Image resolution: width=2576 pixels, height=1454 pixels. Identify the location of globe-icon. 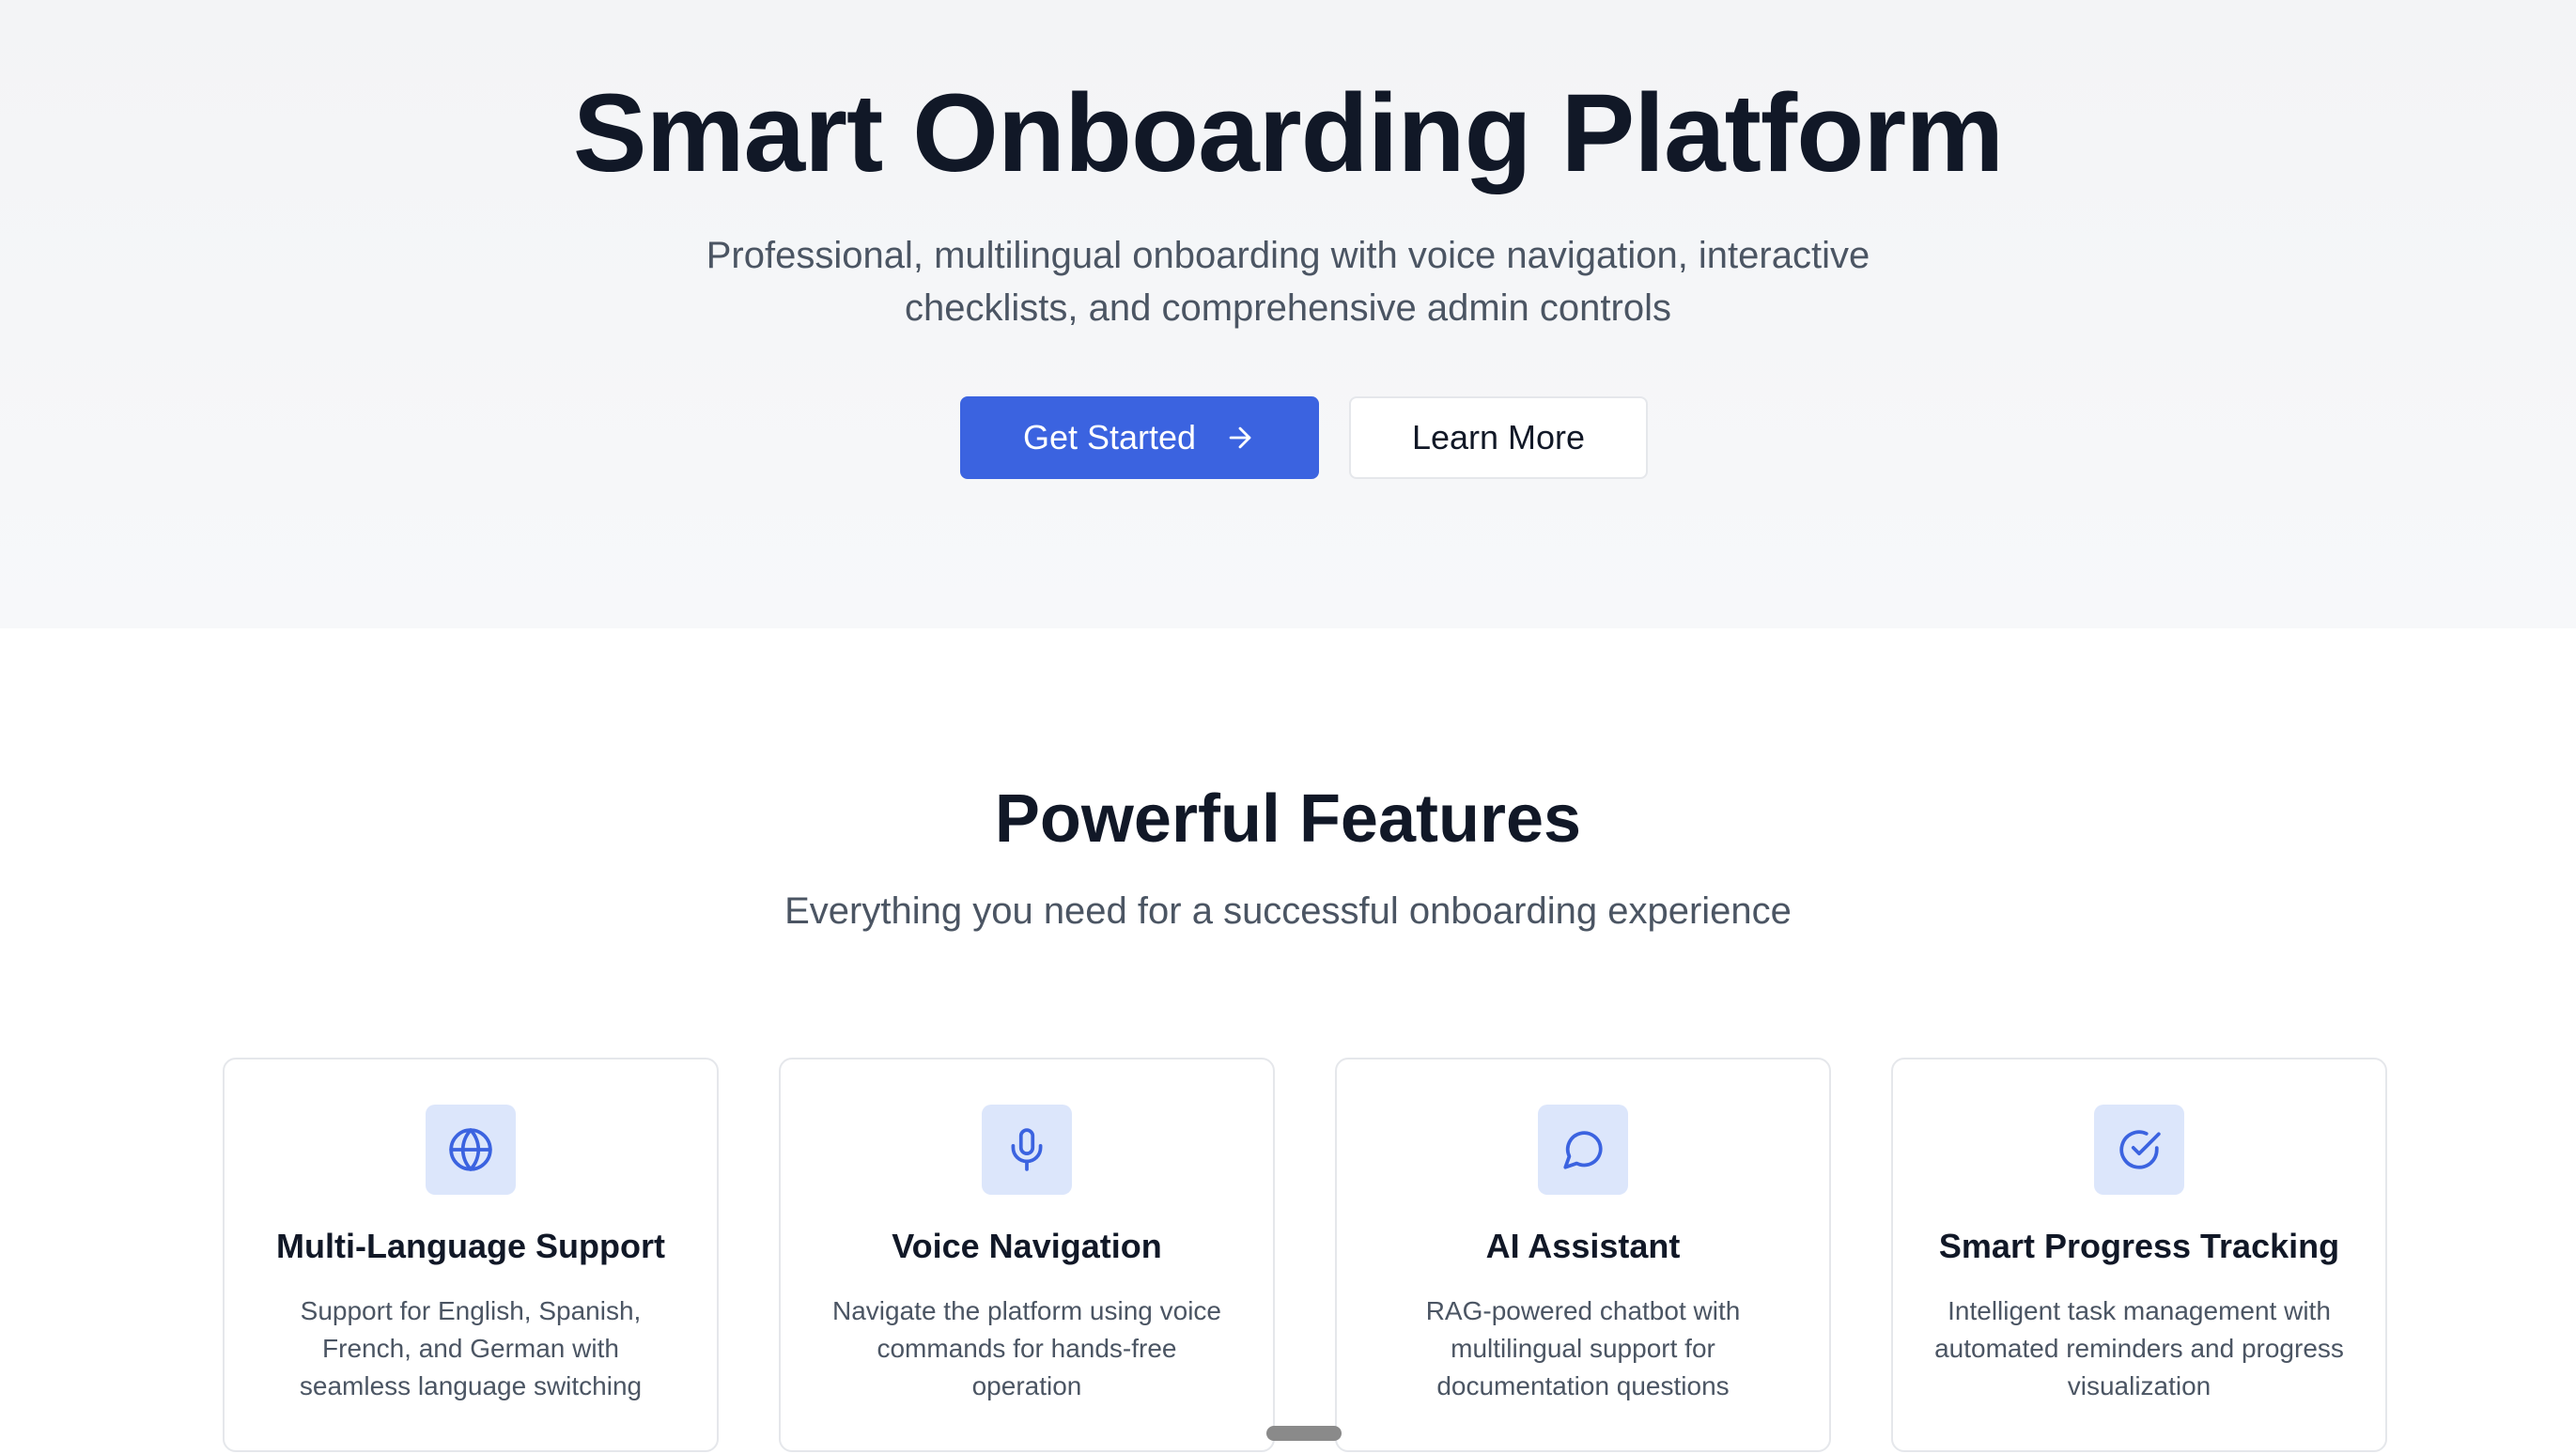
(471, 1150).